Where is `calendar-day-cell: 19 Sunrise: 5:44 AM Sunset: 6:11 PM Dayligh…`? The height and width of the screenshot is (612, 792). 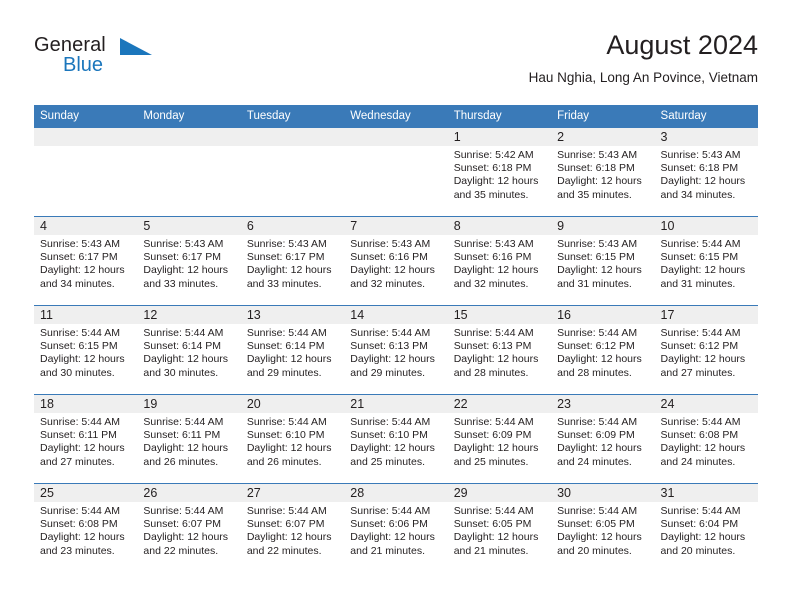
calendar-day-cell: 19 Sunrise: 5:44 AM Sunset: 6:11 PM Dayligh… is located at coordinates (189, 439).